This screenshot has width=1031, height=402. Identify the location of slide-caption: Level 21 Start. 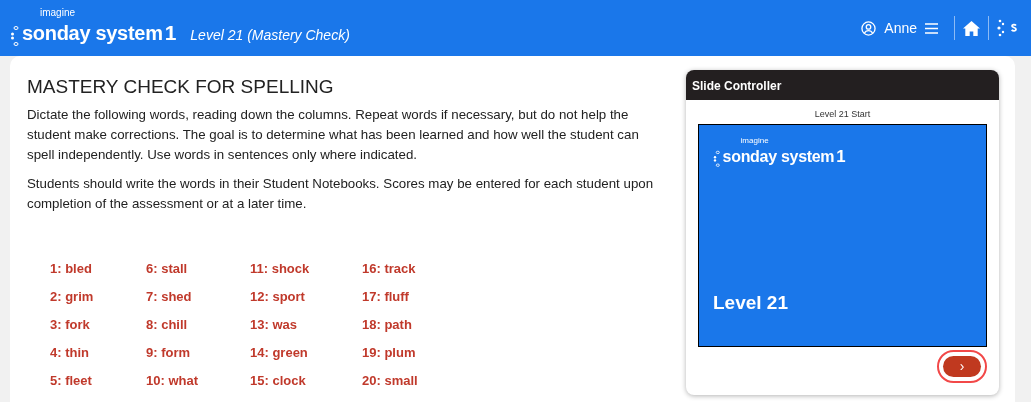
(842, 114).